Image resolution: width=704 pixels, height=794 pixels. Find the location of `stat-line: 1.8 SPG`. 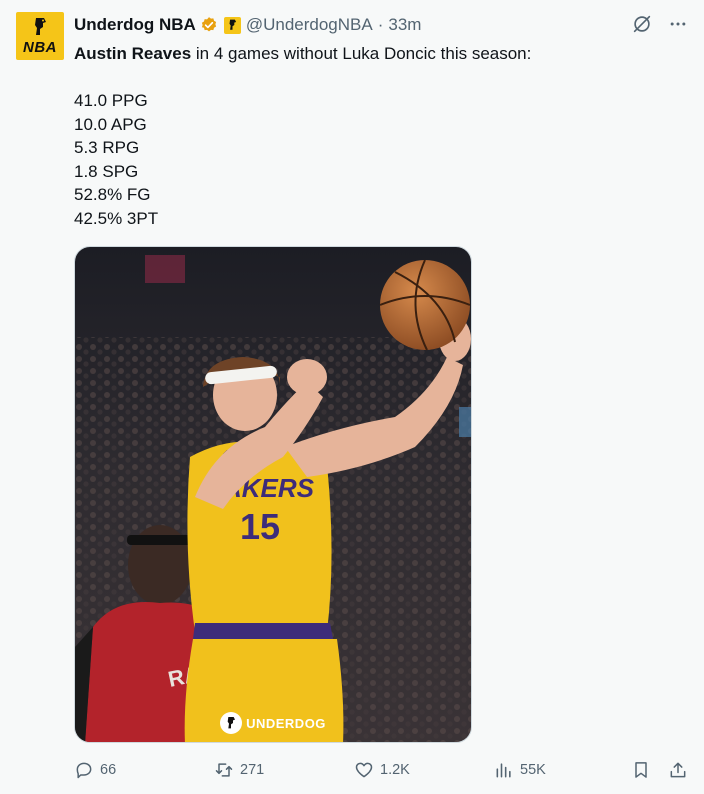

stat-line: 1.8 SPG is located at coordinates (106, 171).